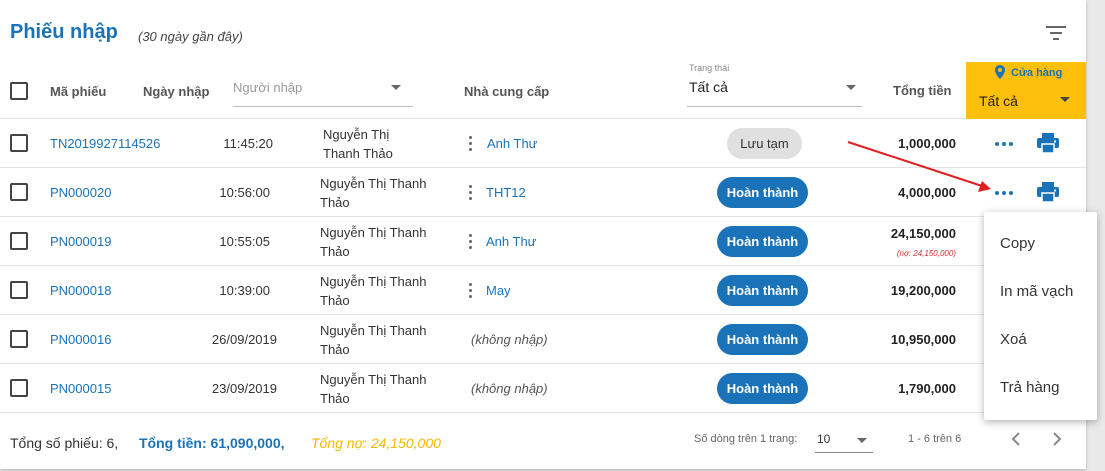 This screenshot has height=471, width=1105. Describe the element at coordinates (923, 339) in the screenshot. I see `row-total: 10,950,000` at that location.